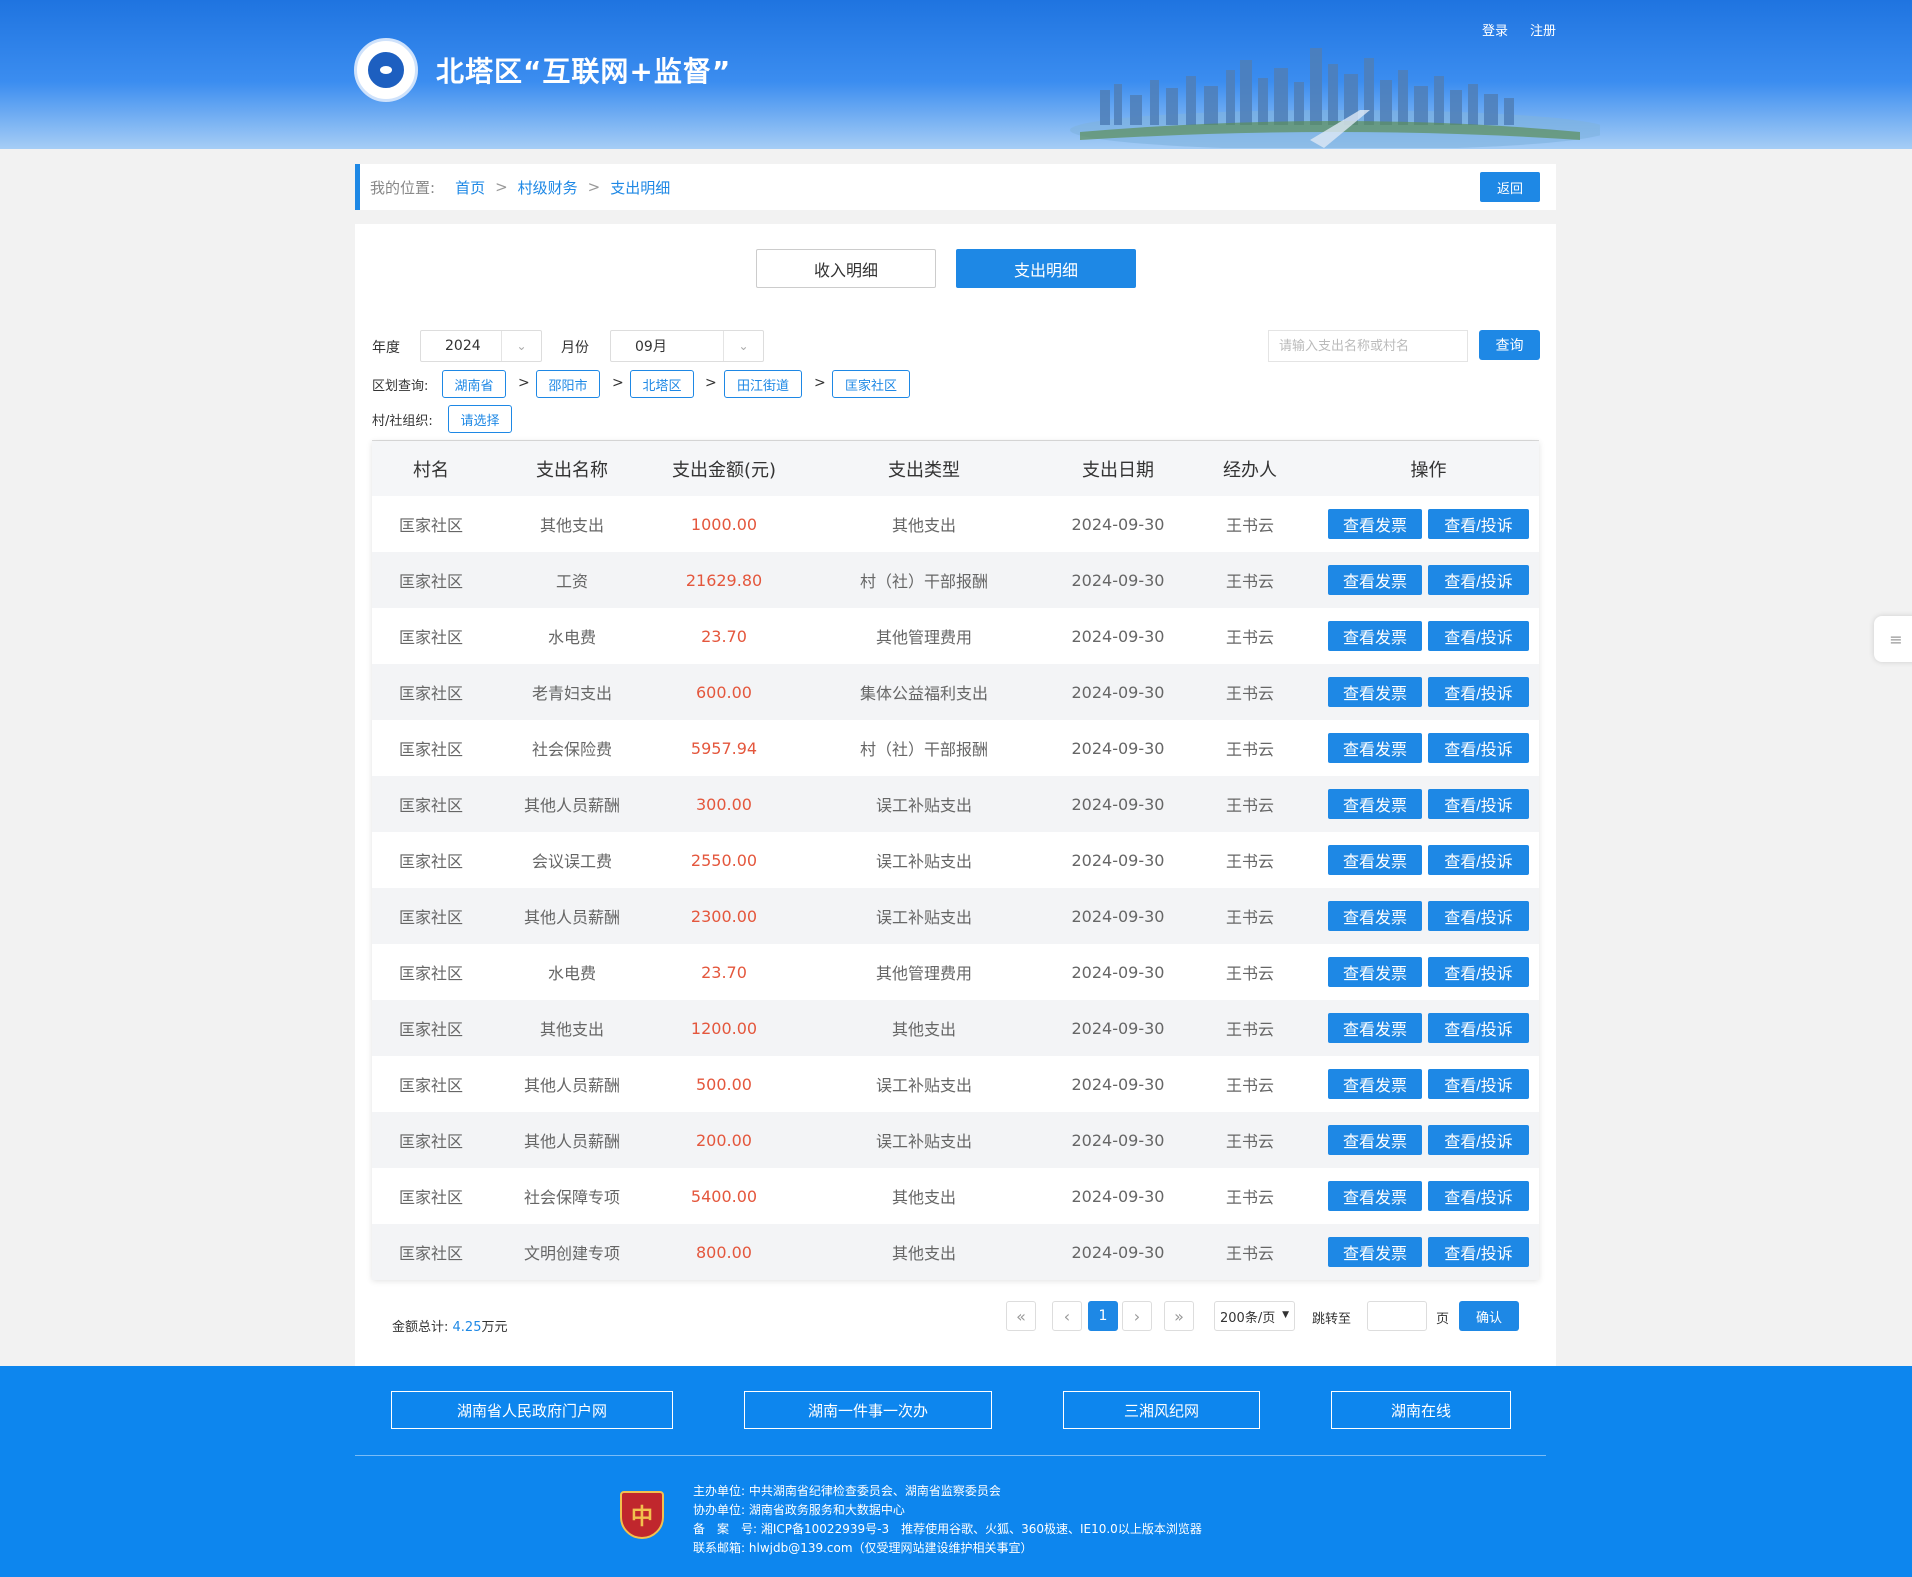  What do you see at coordinates (642, 1515) in the screenshot?
I see `party-gov-emblem-icon: 中` at bounding box center [642, 1515].